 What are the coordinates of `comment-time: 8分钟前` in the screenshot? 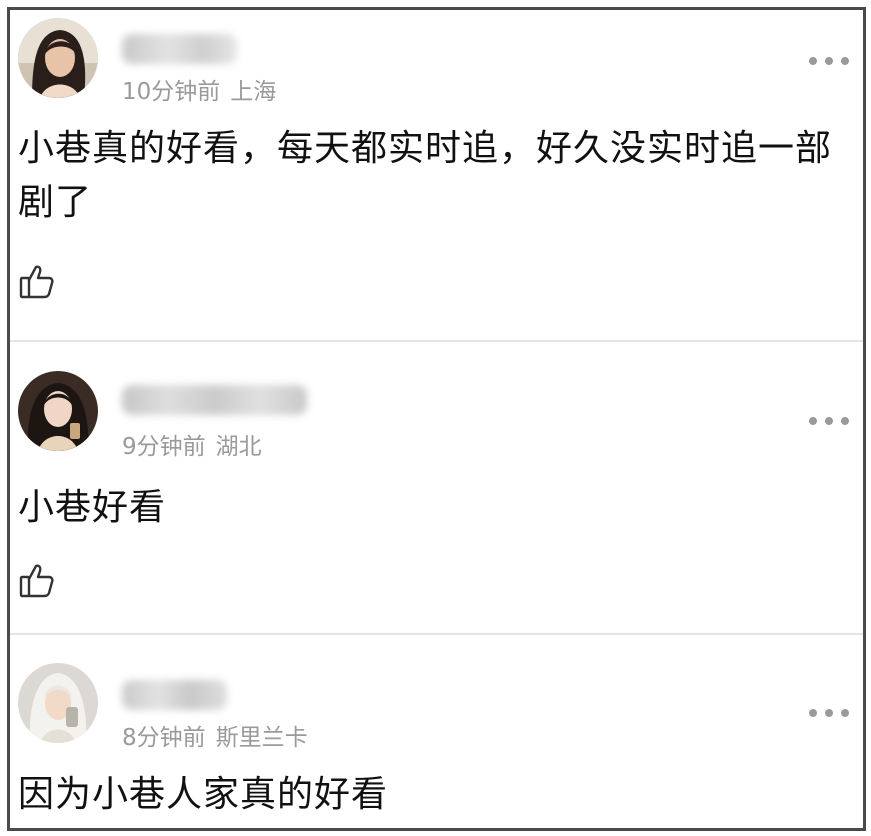 It's located at (164, 738).